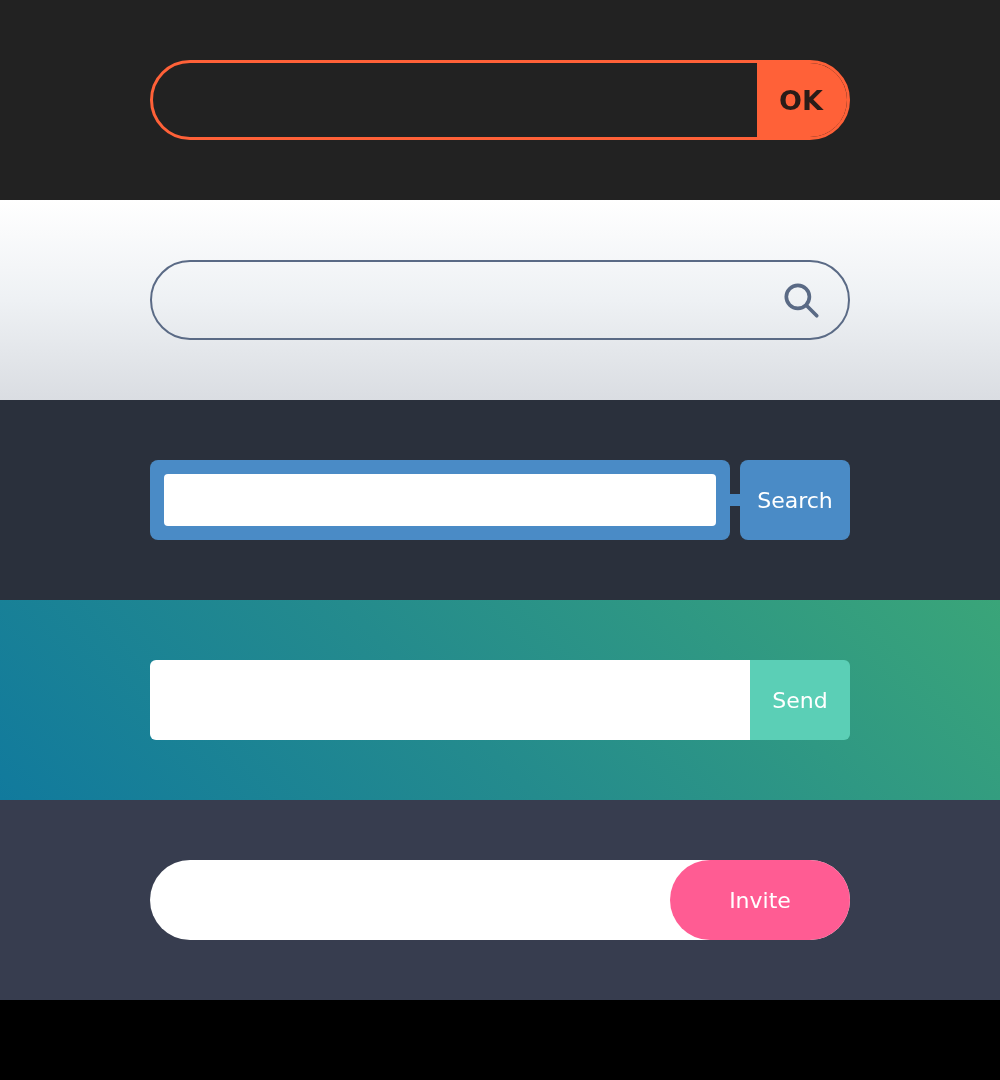 Image resolution: width=1000 pixels, height=1080 pixels. I want to click on ok-button: OK, so click(802, 100).